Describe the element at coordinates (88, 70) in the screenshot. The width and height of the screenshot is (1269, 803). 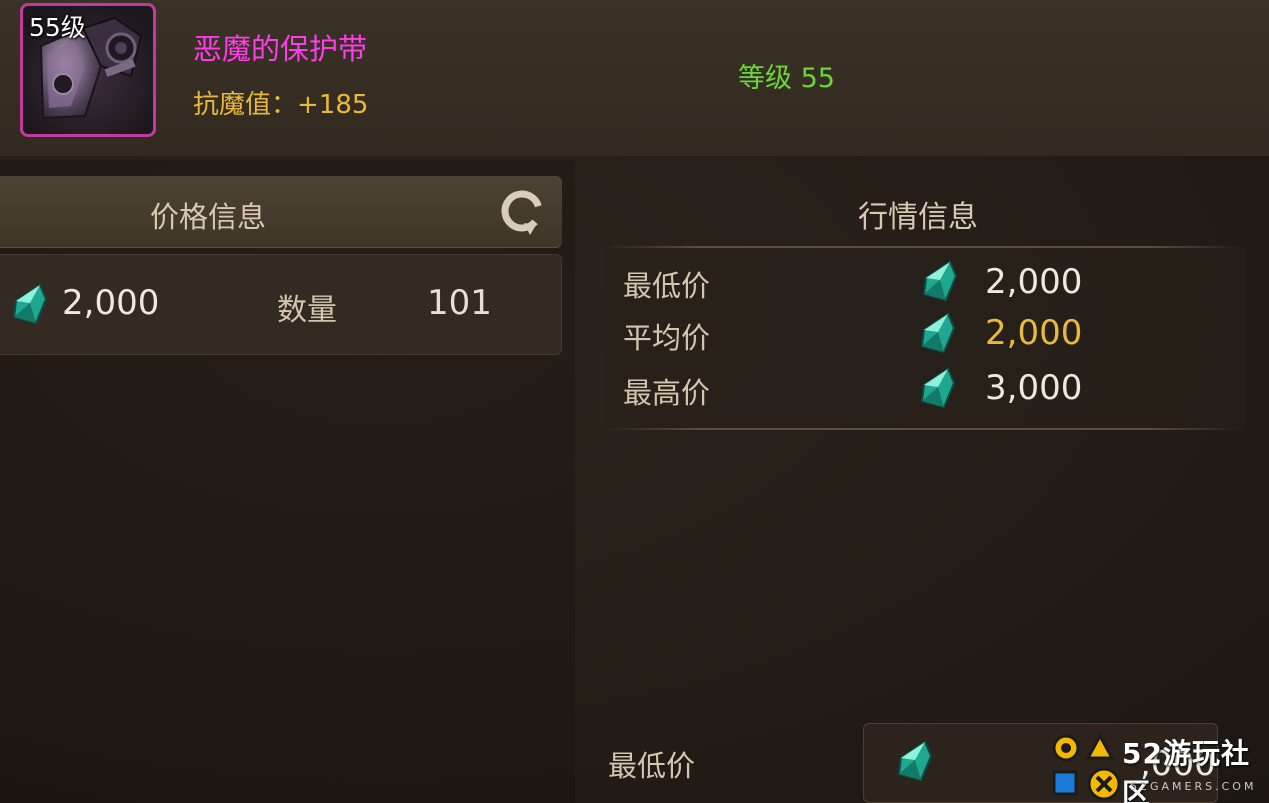
I see `item-icon-frame: 55级` at that location.